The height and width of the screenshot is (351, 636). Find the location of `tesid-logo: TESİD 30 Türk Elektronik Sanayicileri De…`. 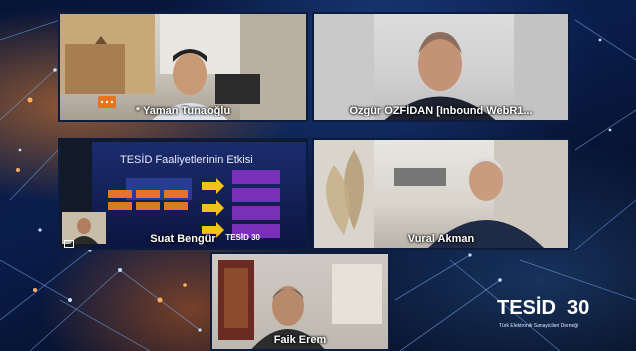

tesid-logo: TESİD 30 Türk Elektronik Sanayicileri De… is located at coordinates (552, 317).